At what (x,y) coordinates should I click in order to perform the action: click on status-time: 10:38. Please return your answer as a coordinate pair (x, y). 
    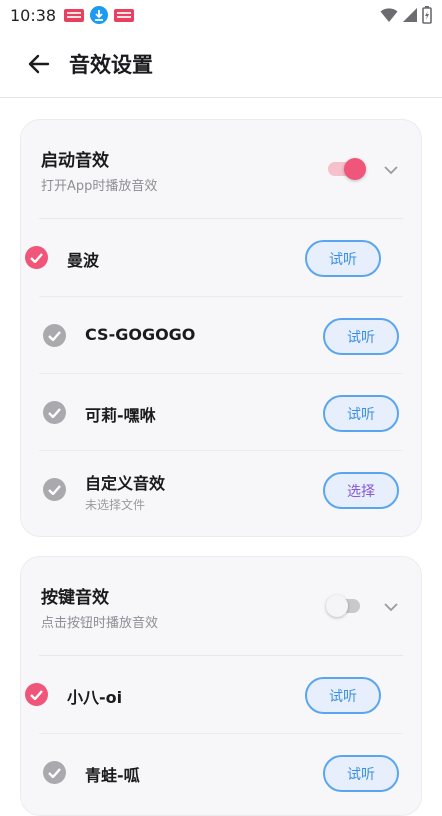
    Looking at the image, I should click on (33, 15).